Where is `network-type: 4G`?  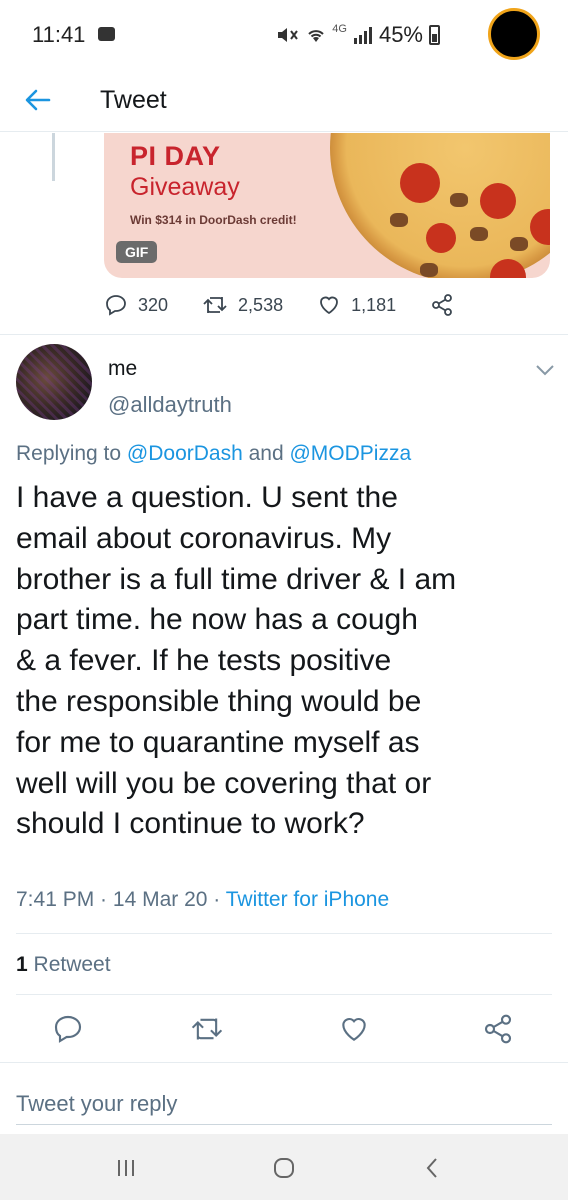
network-type: 4G is located at coordinates (339, 29).